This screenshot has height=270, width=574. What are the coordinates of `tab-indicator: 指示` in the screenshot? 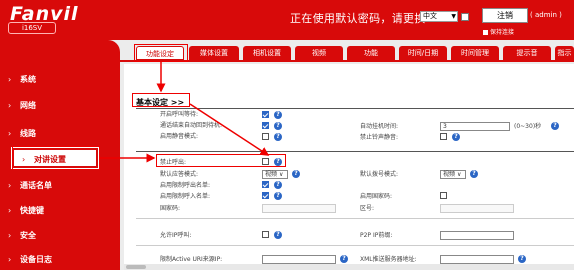 It's located at (564, 53).